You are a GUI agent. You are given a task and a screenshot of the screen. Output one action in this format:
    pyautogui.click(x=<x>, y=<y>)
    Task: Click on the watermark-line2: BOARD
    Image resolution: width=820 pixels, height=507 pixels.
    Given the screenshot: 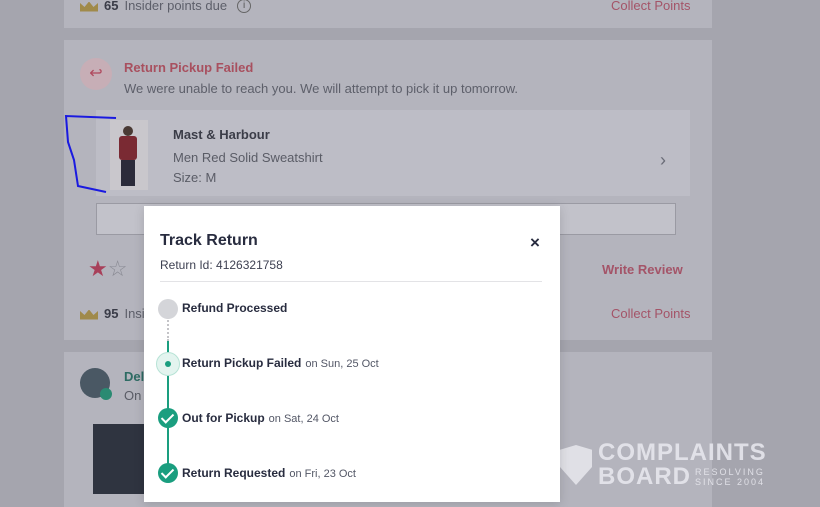 What is the action you would take?
    pyautogui.click(x=644, y=476)
    